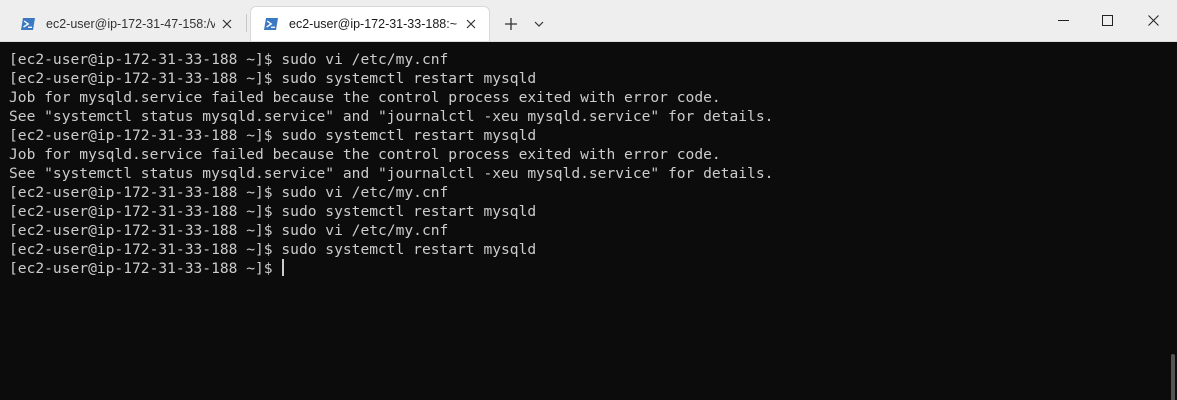 The width and height of the screenshot is (1177, 400). I want to click on new-tab-button, so click(511, 24).